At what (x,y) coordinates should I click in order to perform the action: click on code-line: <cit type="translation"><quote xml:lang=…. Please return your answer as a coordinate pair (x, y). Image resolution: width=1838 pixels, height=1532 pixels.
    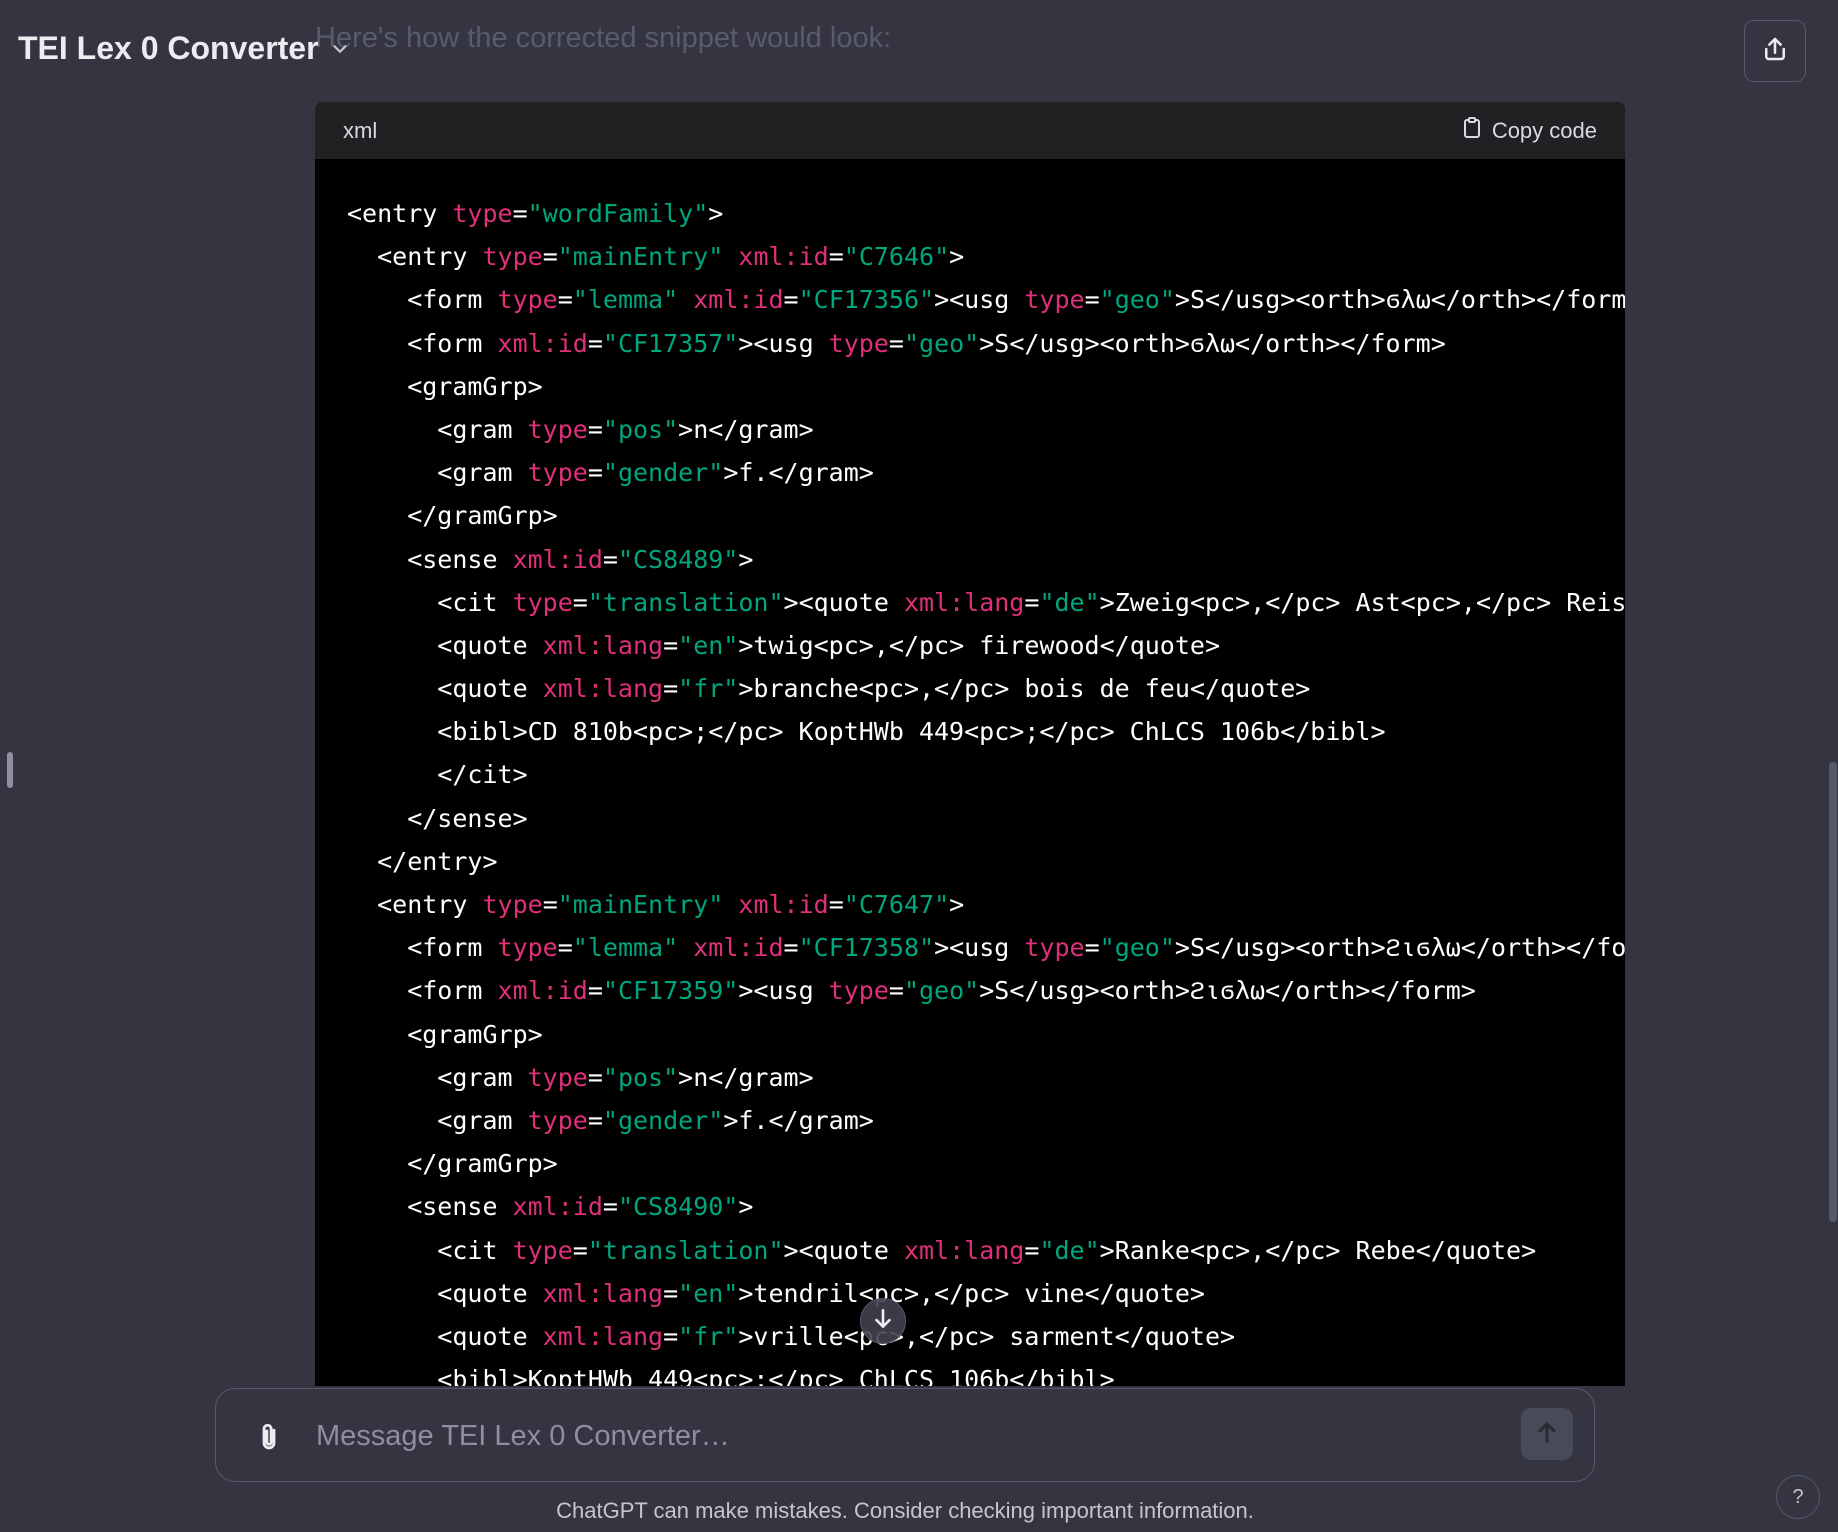
    Looking at the image, I should click on (986, 602).